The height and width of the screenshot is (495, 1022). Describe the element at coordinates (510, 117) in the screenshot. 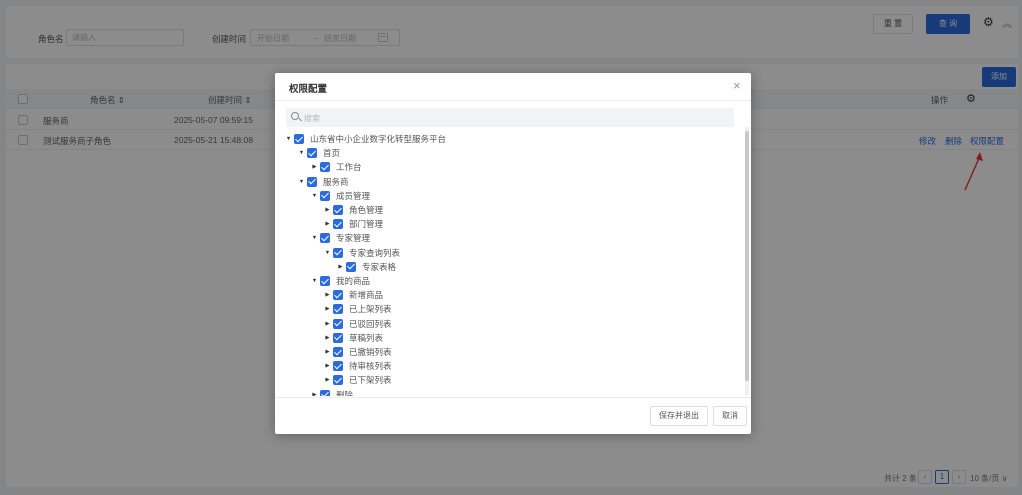

I see `tree-search-input: 搜索` at that location.